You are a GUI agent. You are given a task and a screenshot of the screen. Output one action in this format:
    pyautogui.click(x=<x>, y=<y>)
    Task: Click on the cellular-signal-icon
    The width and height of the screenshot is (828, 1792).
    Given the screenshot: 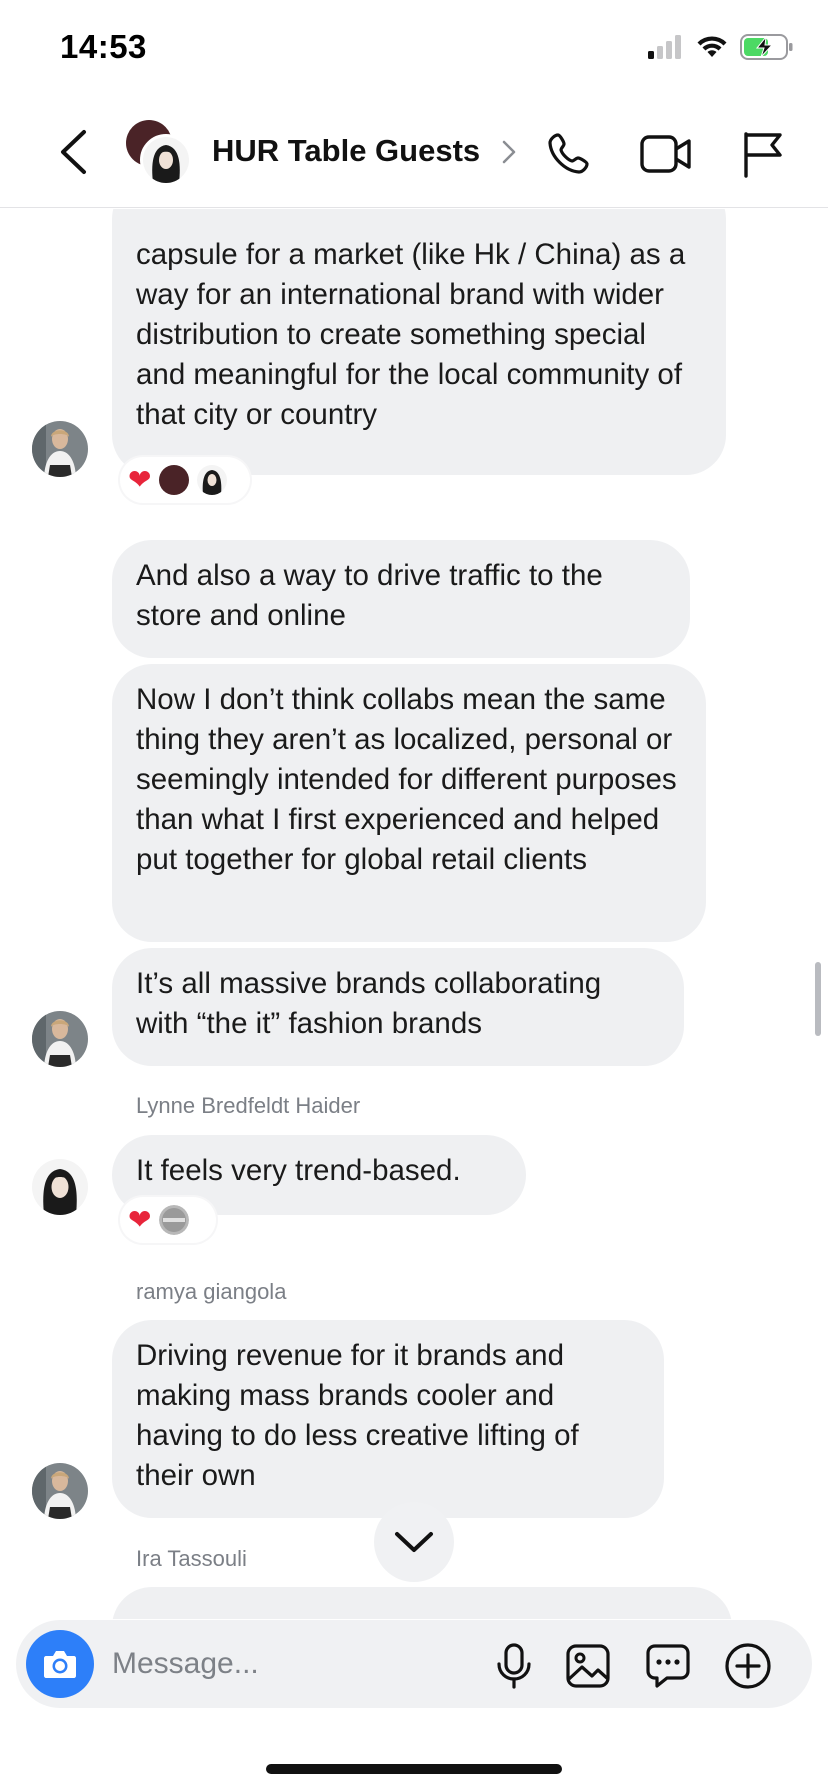 What is the action you would take?
    pyautogui.click(x=666, y=49)
    